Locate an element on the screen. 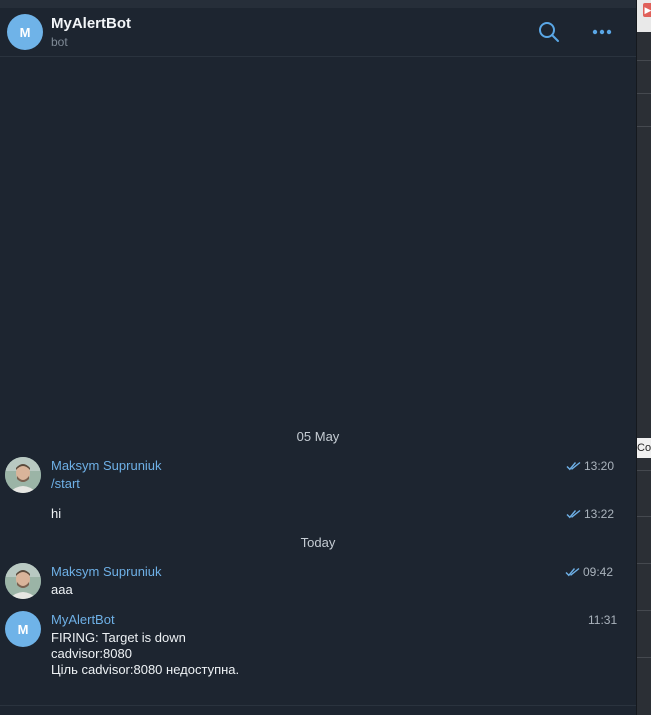 The width and height of the screenshot is (651, 715). play-icon: ▶ is located at coordinates (647, 10).